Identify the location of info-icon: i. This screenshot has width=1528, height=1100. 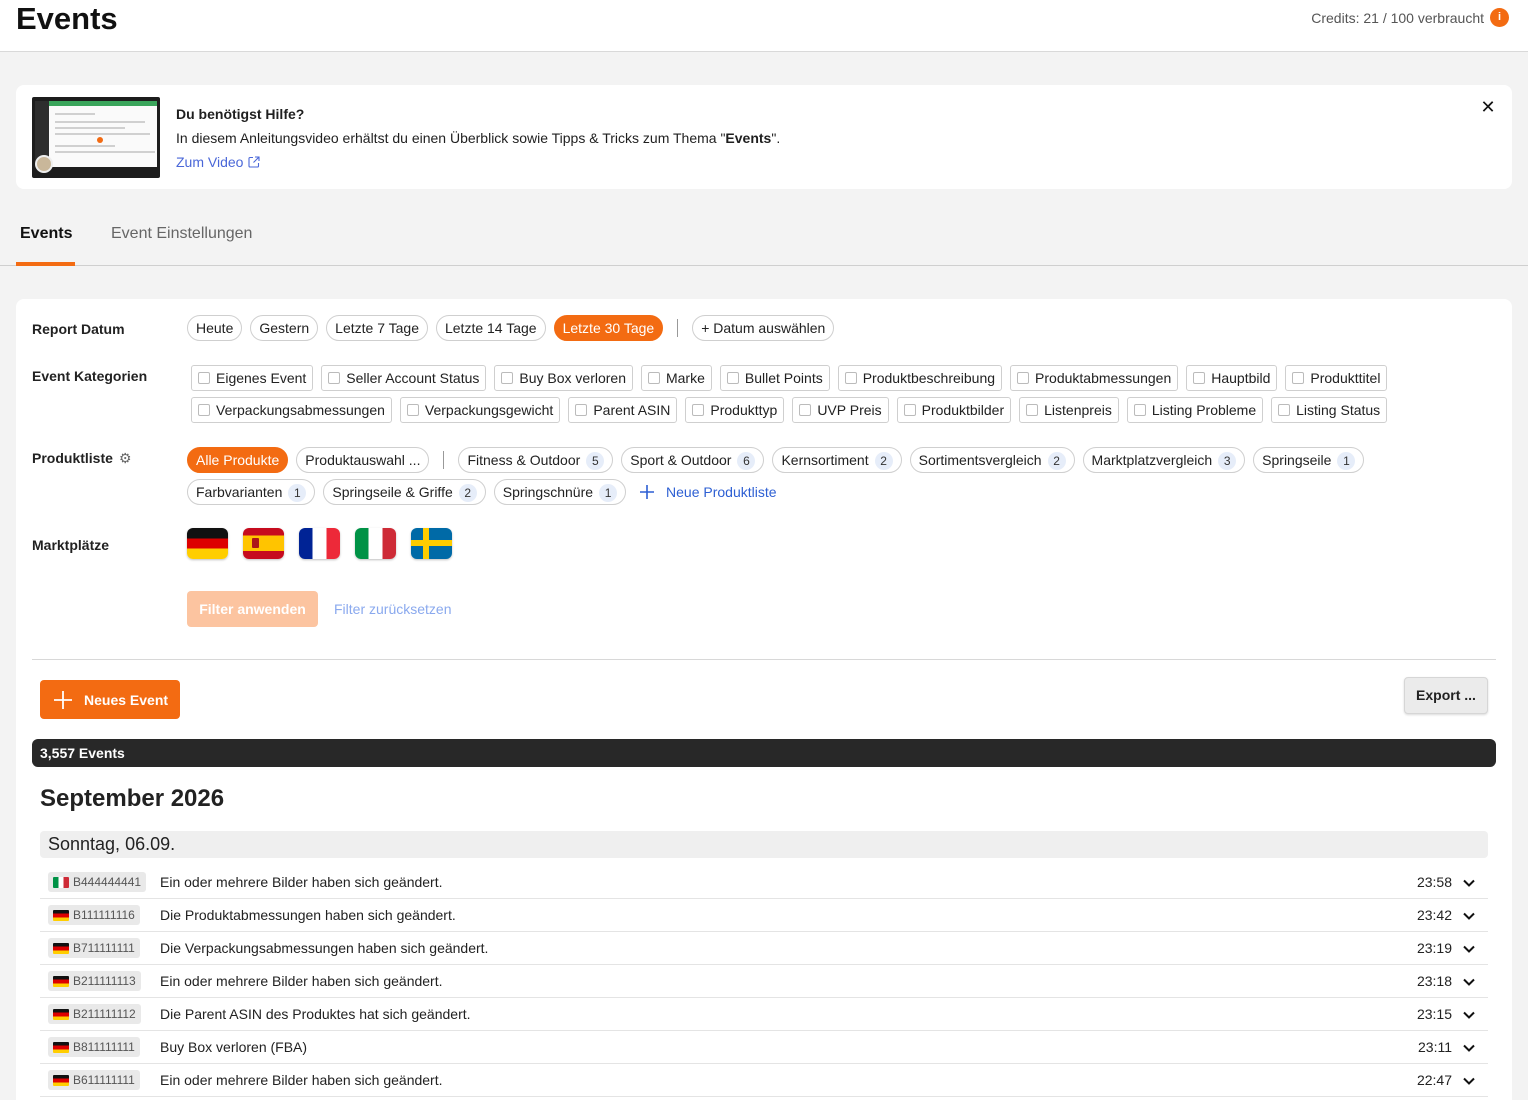
(1499, 17).